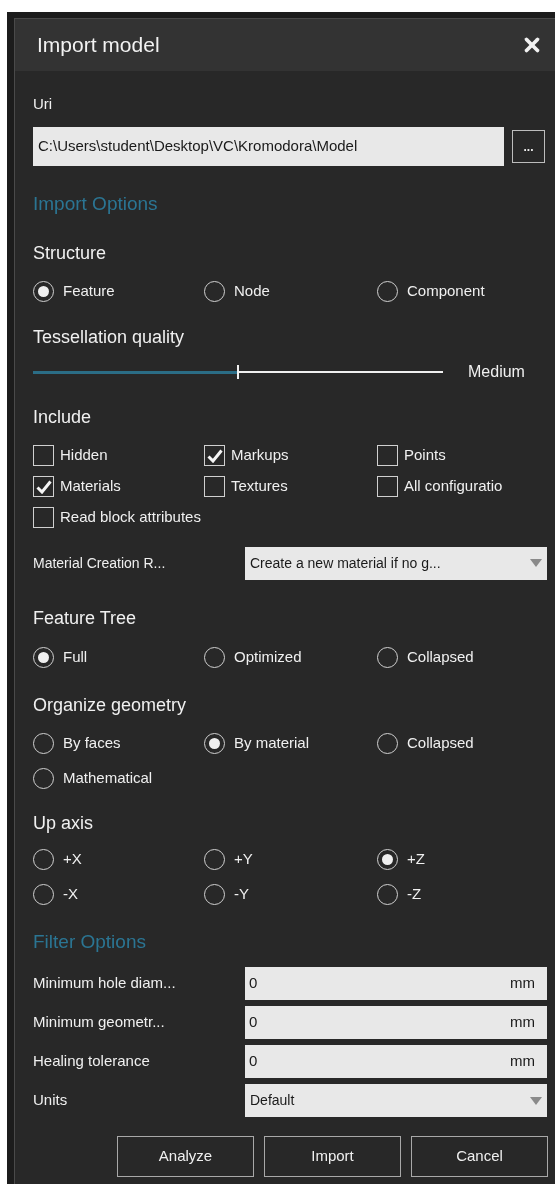  What do you see at coordinates (70, 253) in the screenshot?
I see `section-label: Structure` at bounding box center [70, 253].